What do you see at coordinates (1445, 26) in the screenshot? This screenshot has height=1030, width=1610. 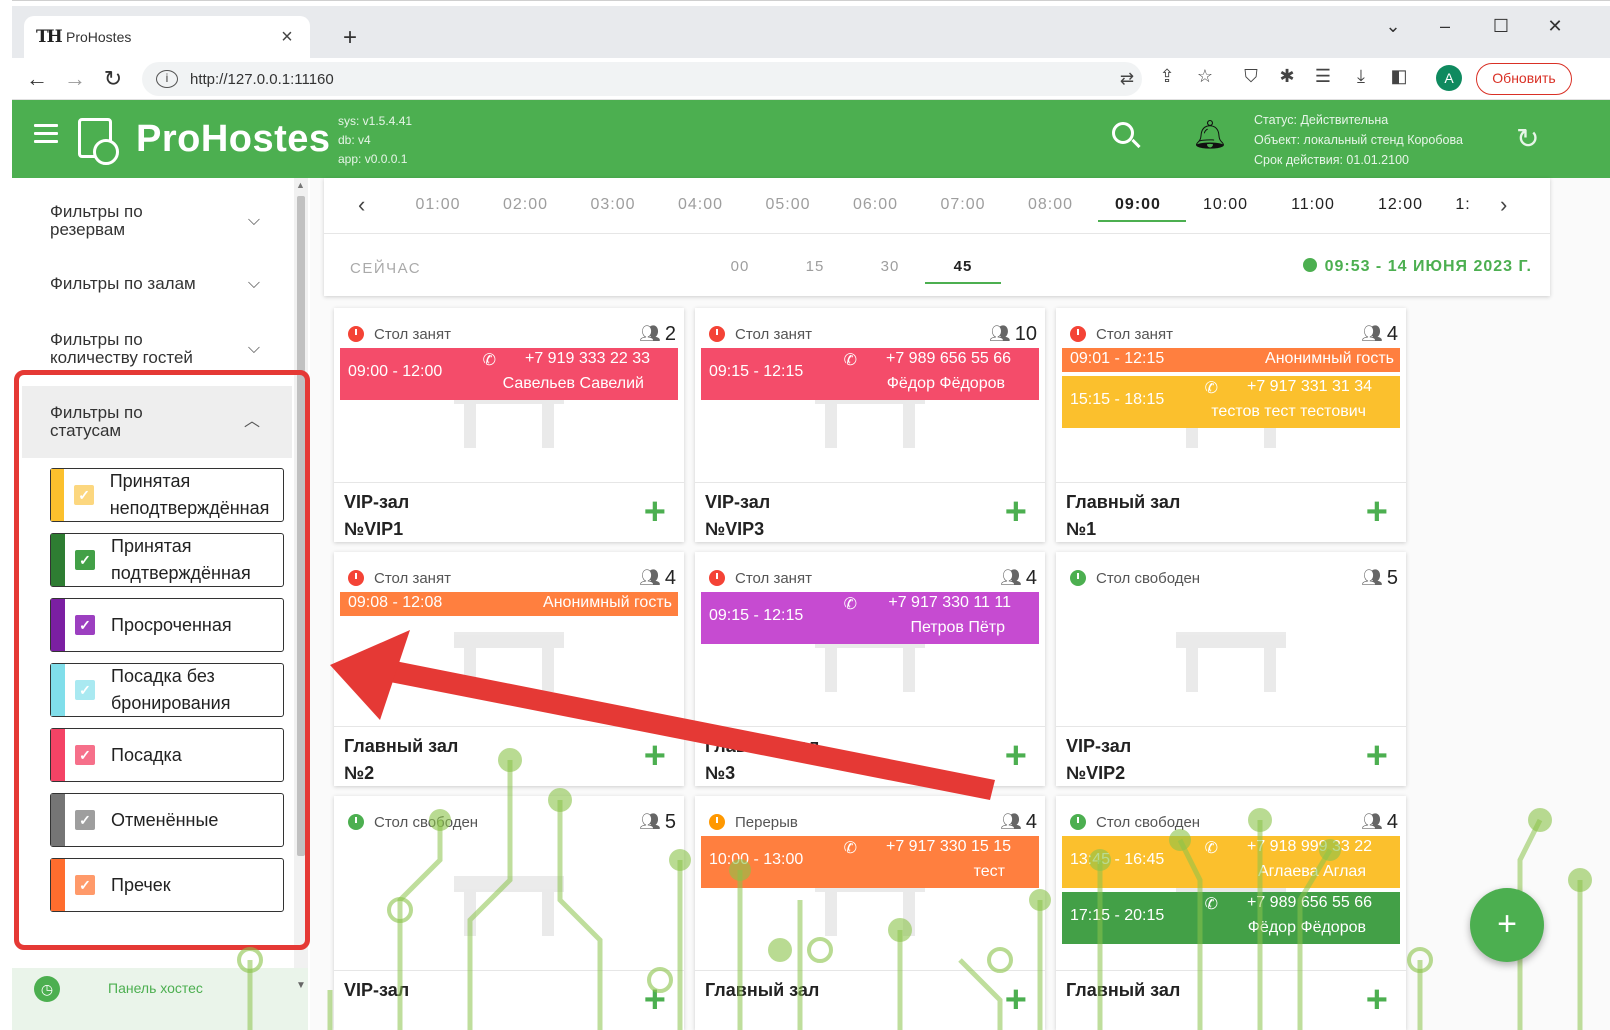 I see `minimize-icon: –` at bounding box center [1445, 26].